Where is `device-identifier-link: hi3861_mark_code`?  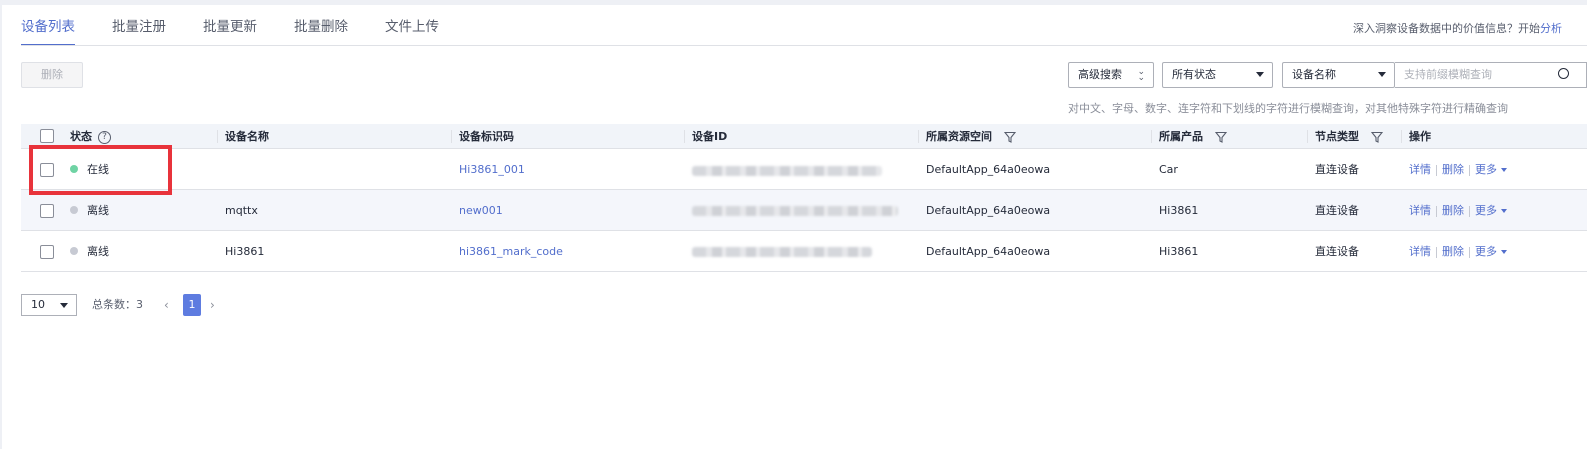 device-identifier-link: hi3861_mark_code is located at coordinates (511, 251).